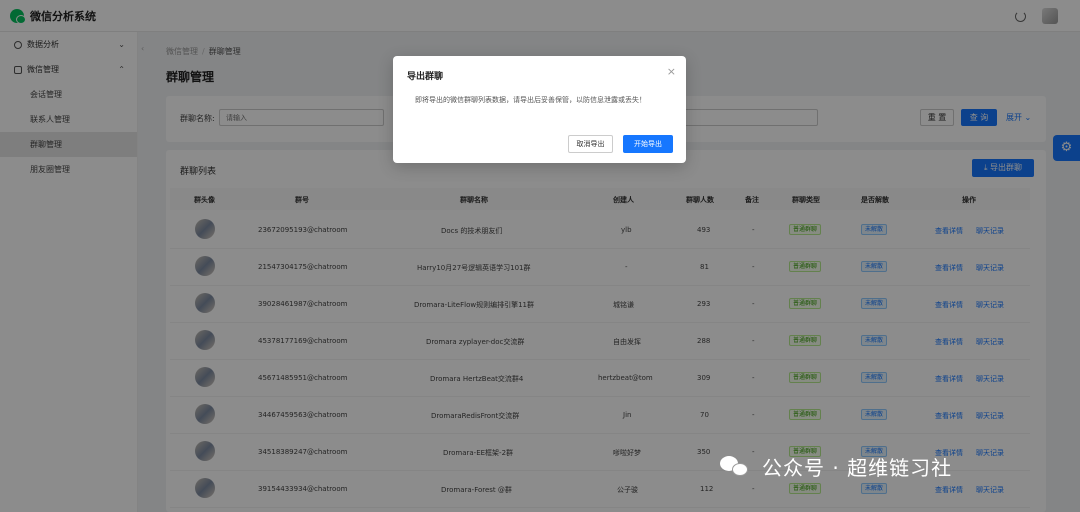  What do you see at coordinates (735, 466) in the screenshot?
I see `wechat-watermark-icon` at bounding box center [735, 466].